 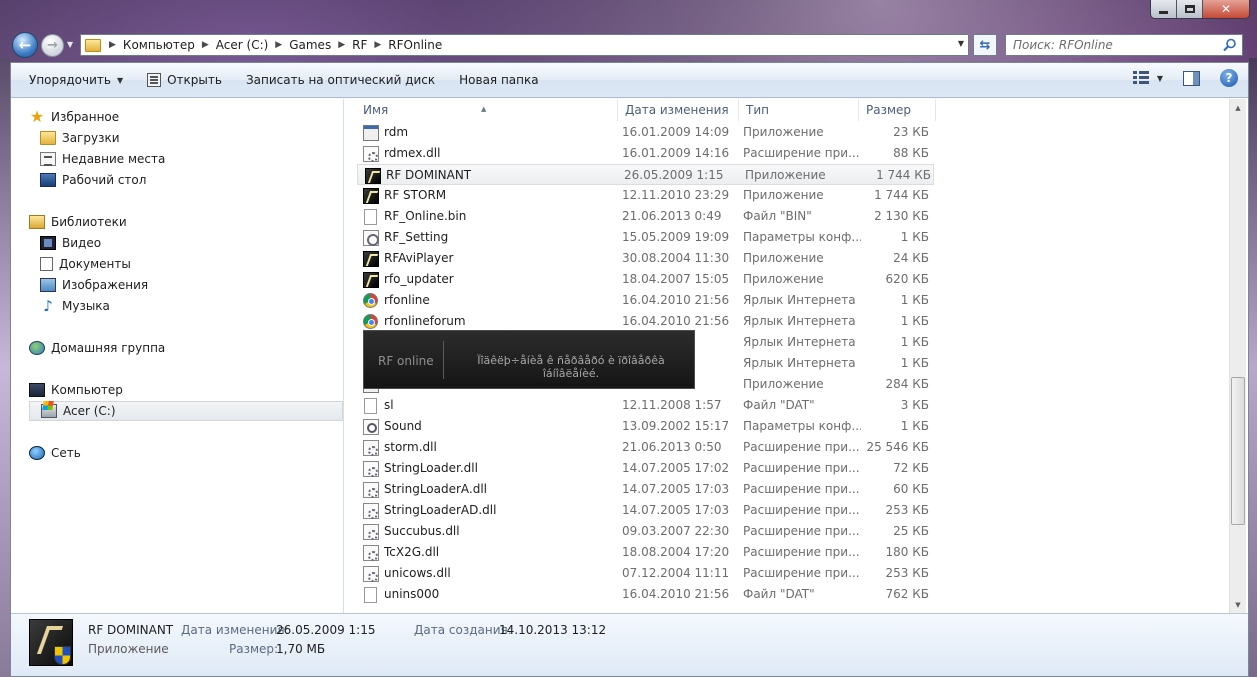 I want to click on nav-network: Сеть, so click(x=55, y=453).